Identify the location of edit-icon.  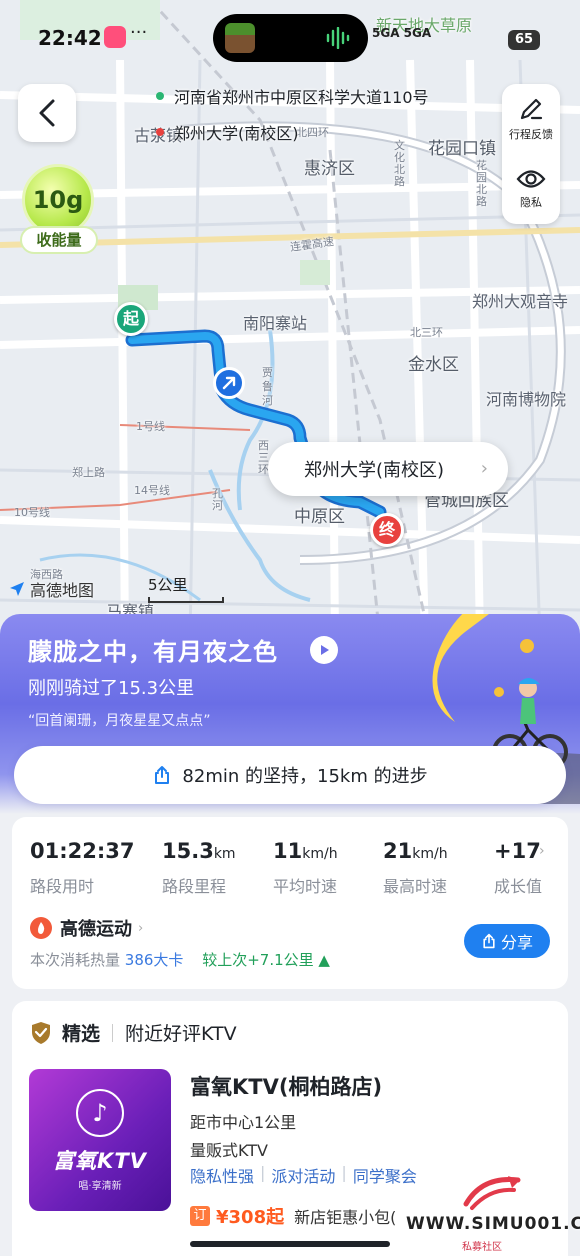
(531, 109).